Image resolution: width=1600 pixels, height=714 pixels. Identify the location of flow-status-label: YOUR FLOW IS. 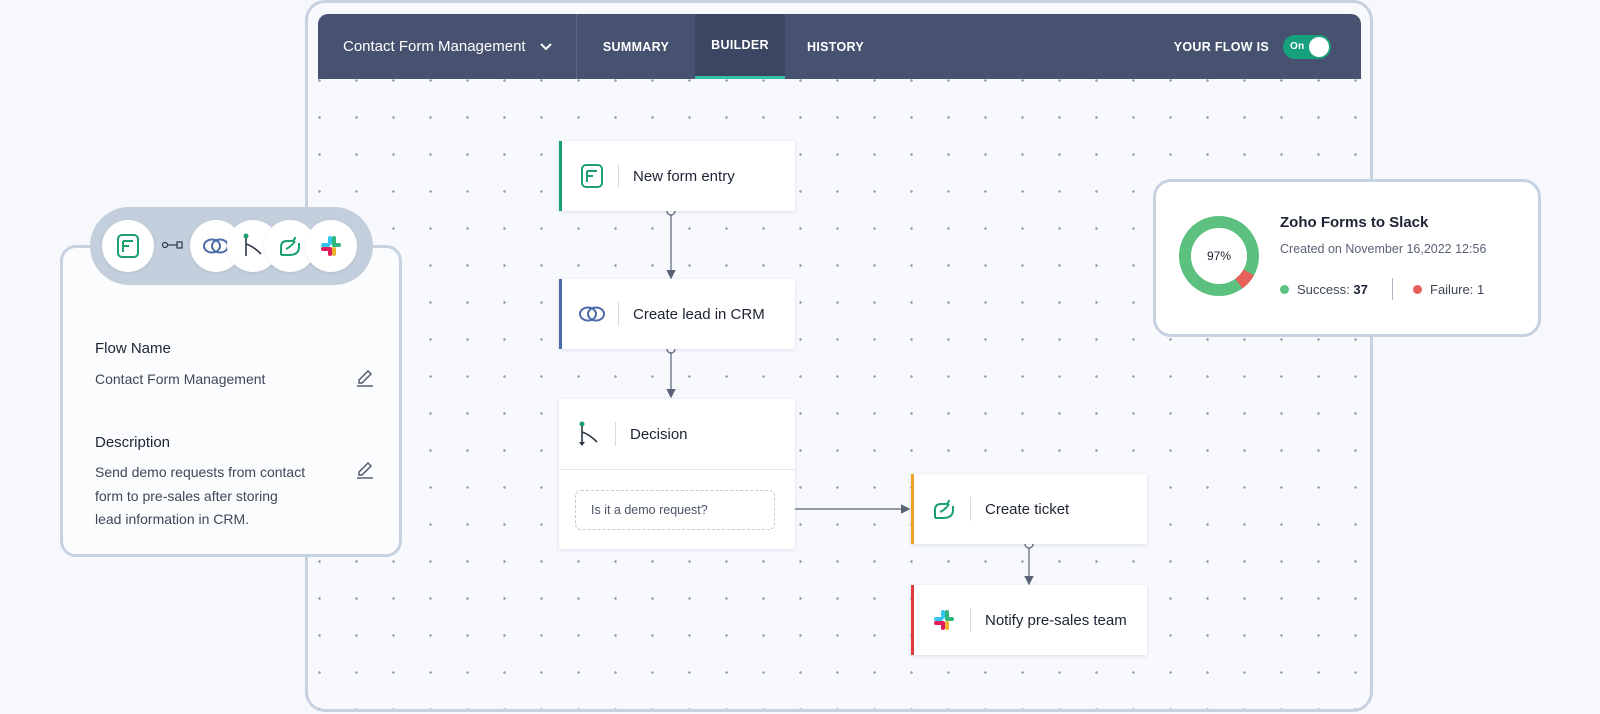
(1221, 46).